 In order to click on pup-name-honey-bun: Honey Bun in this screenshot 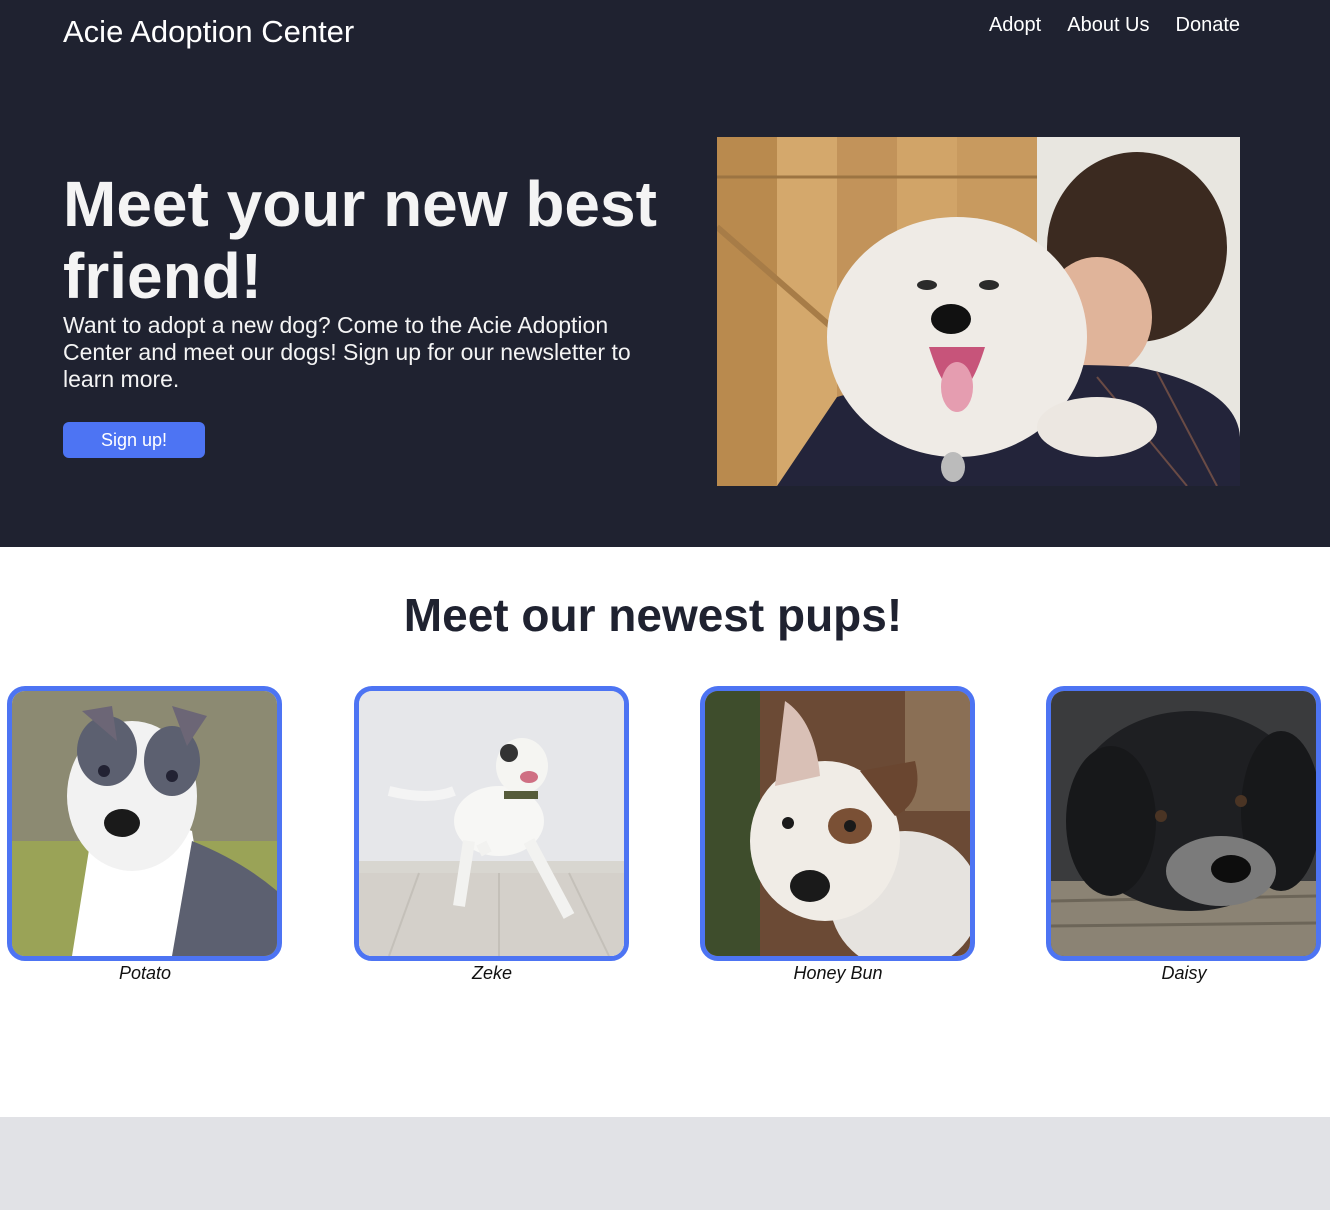, I will do `click(838, 973)`.